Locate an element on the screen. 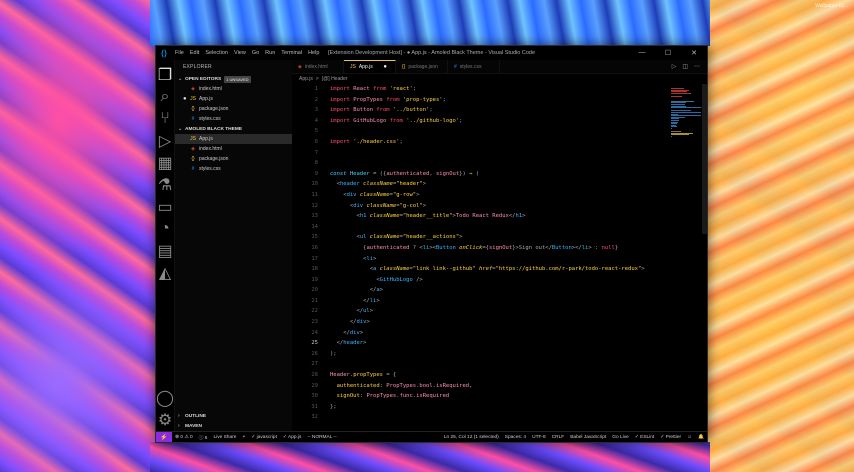  code-line: ); is located at coordinates (498, 354).